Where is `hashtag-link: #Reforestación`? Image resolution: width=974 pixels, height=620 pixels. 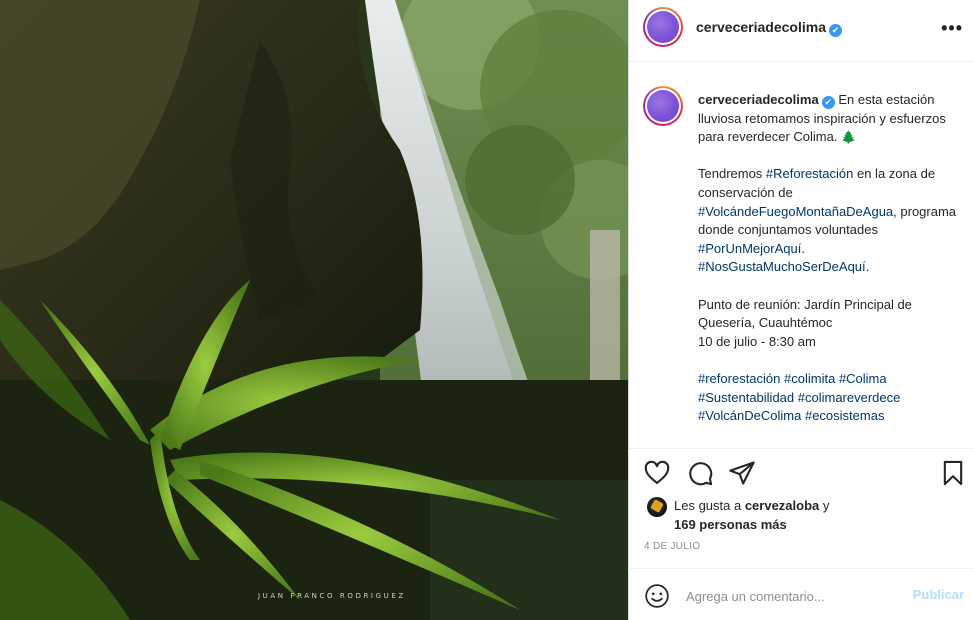 hashtag-link: #Reforestación is located at coordinates (809, 173).